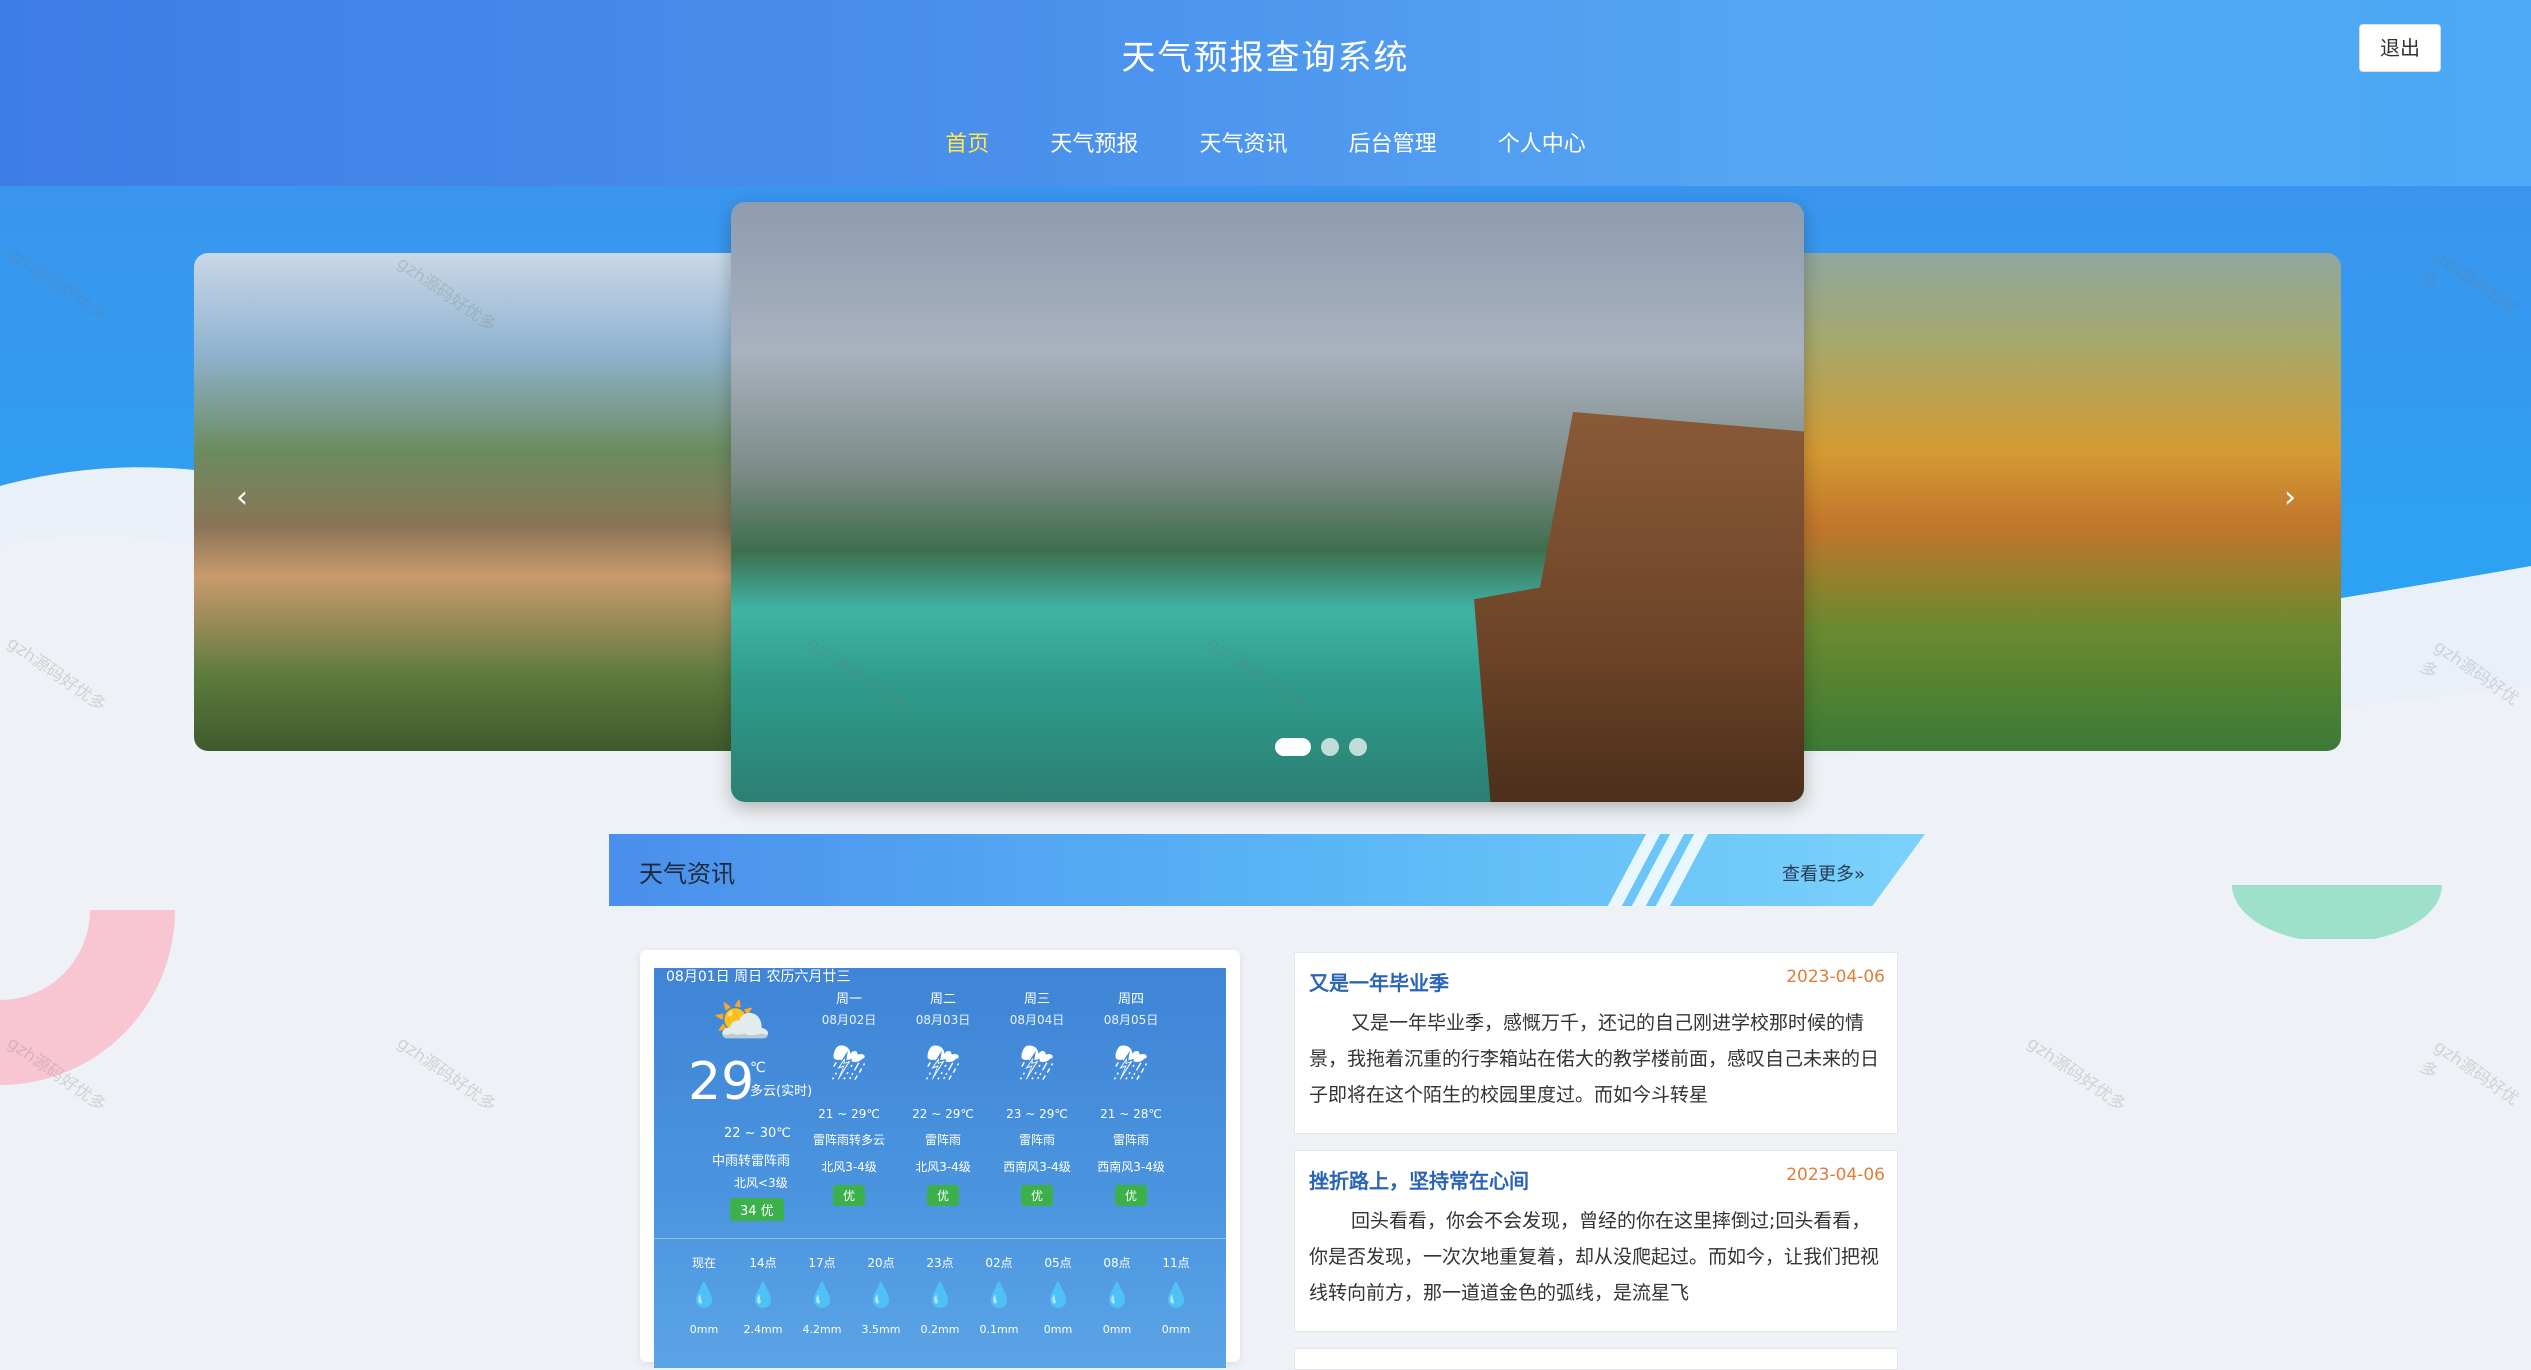 This screenshot has height=1370, width=2531. Describe the element at coordinates (1117, 1263) in the screenshot. I see `hour-time: 08点` at that location.